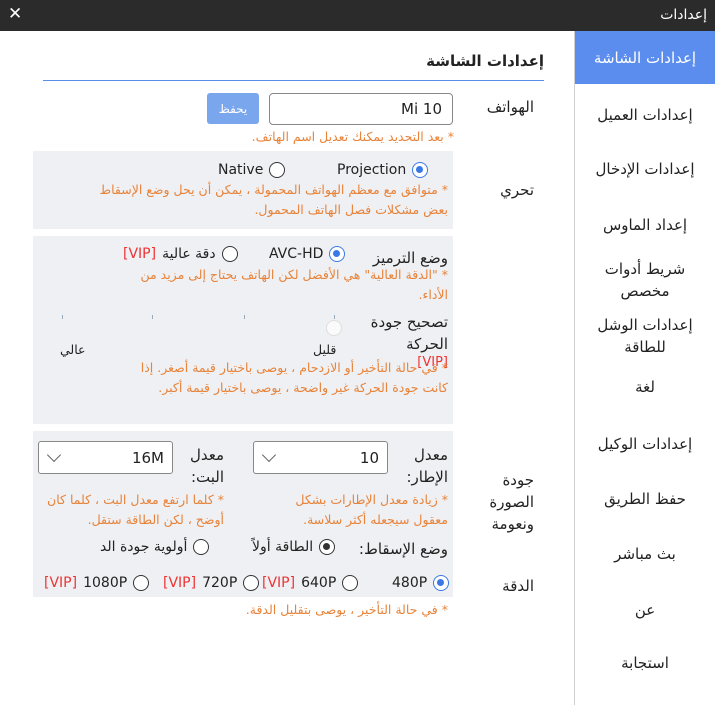 The height and width of the screenshot is (705, 715). I want to click on title-divider, so click(293, 80).